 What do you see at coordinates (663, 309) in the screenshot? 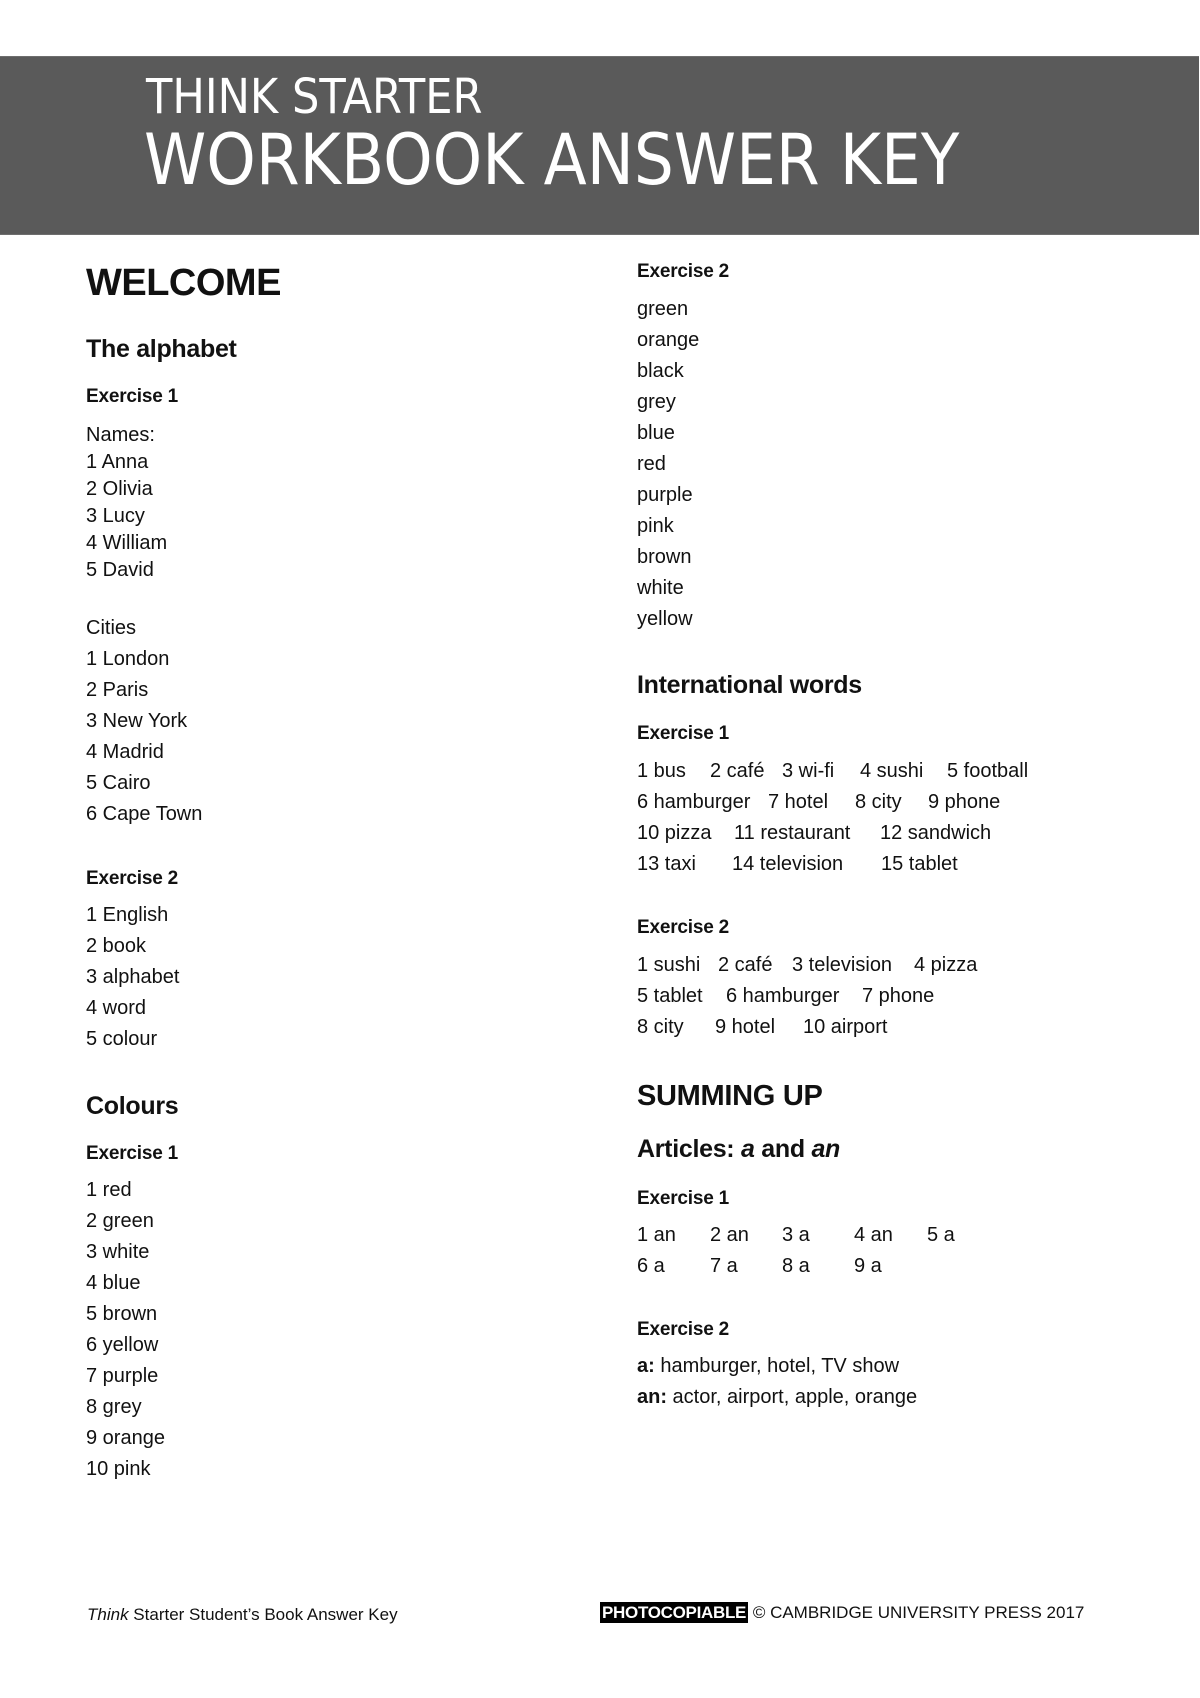
I see `answer-item: green` at bounding box center [663, 309].